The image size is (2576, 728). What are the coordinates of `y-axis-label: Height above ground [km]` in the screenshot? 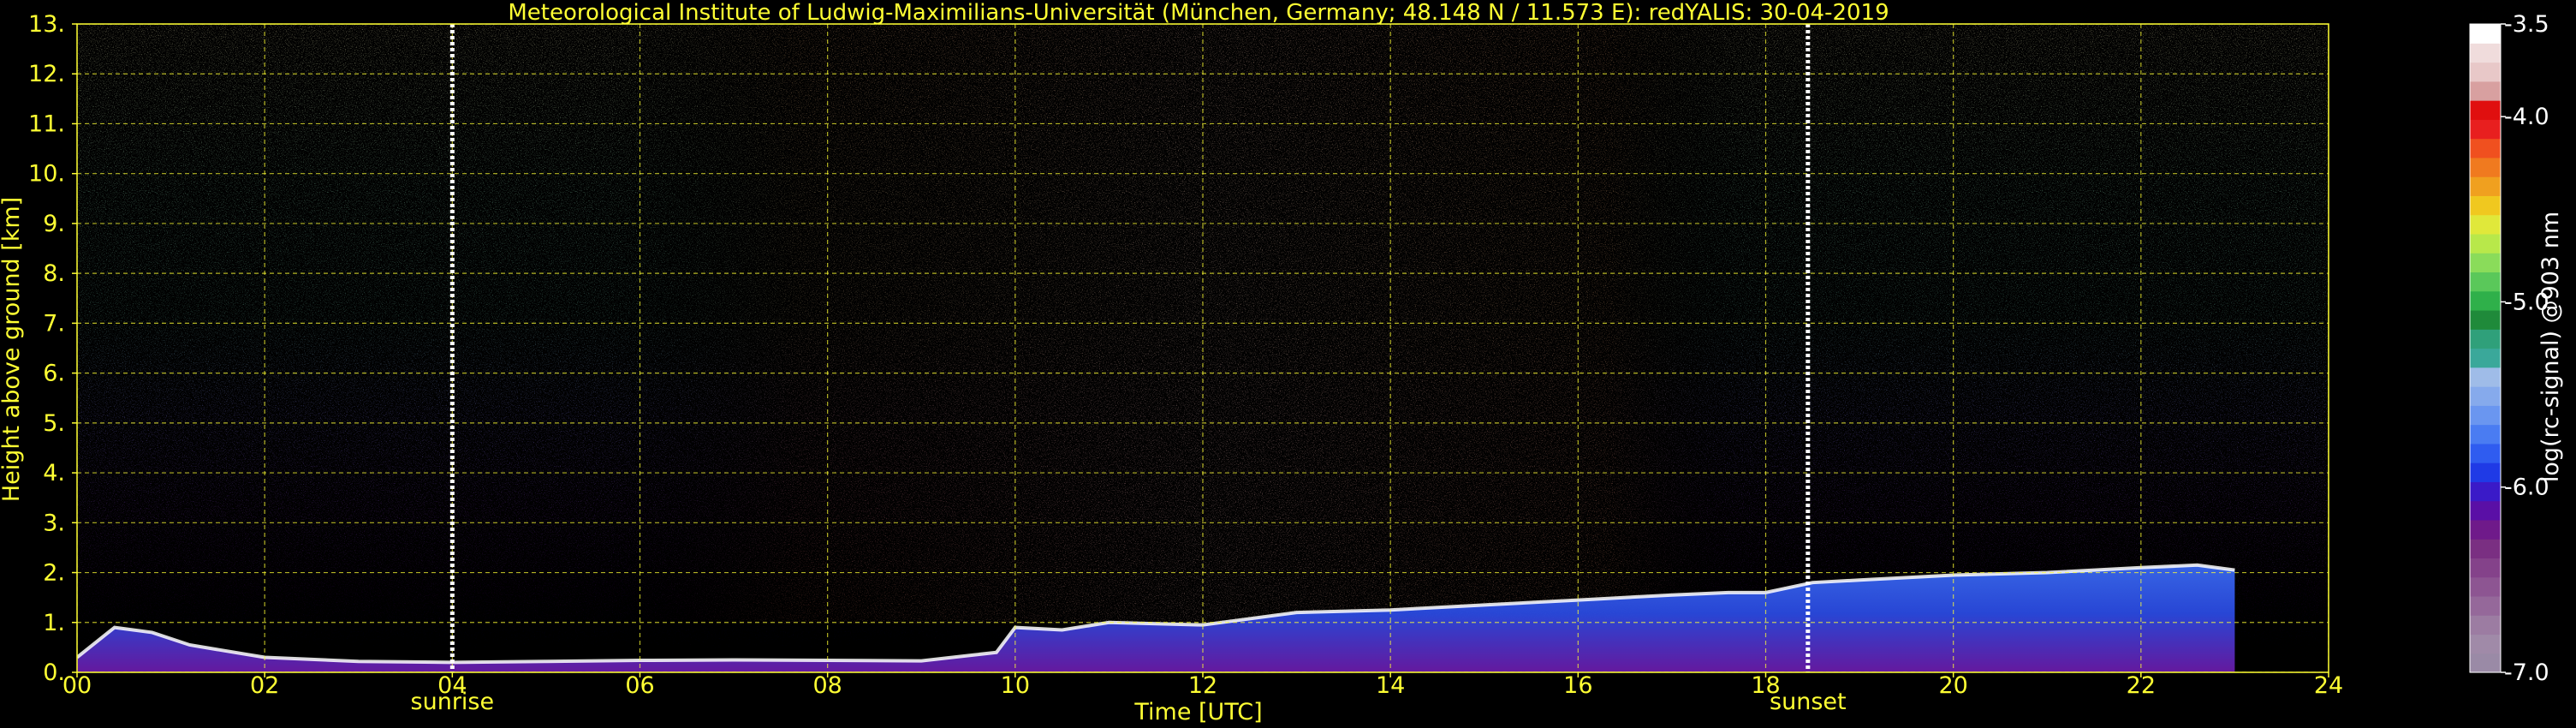 It's located at (12, 349).